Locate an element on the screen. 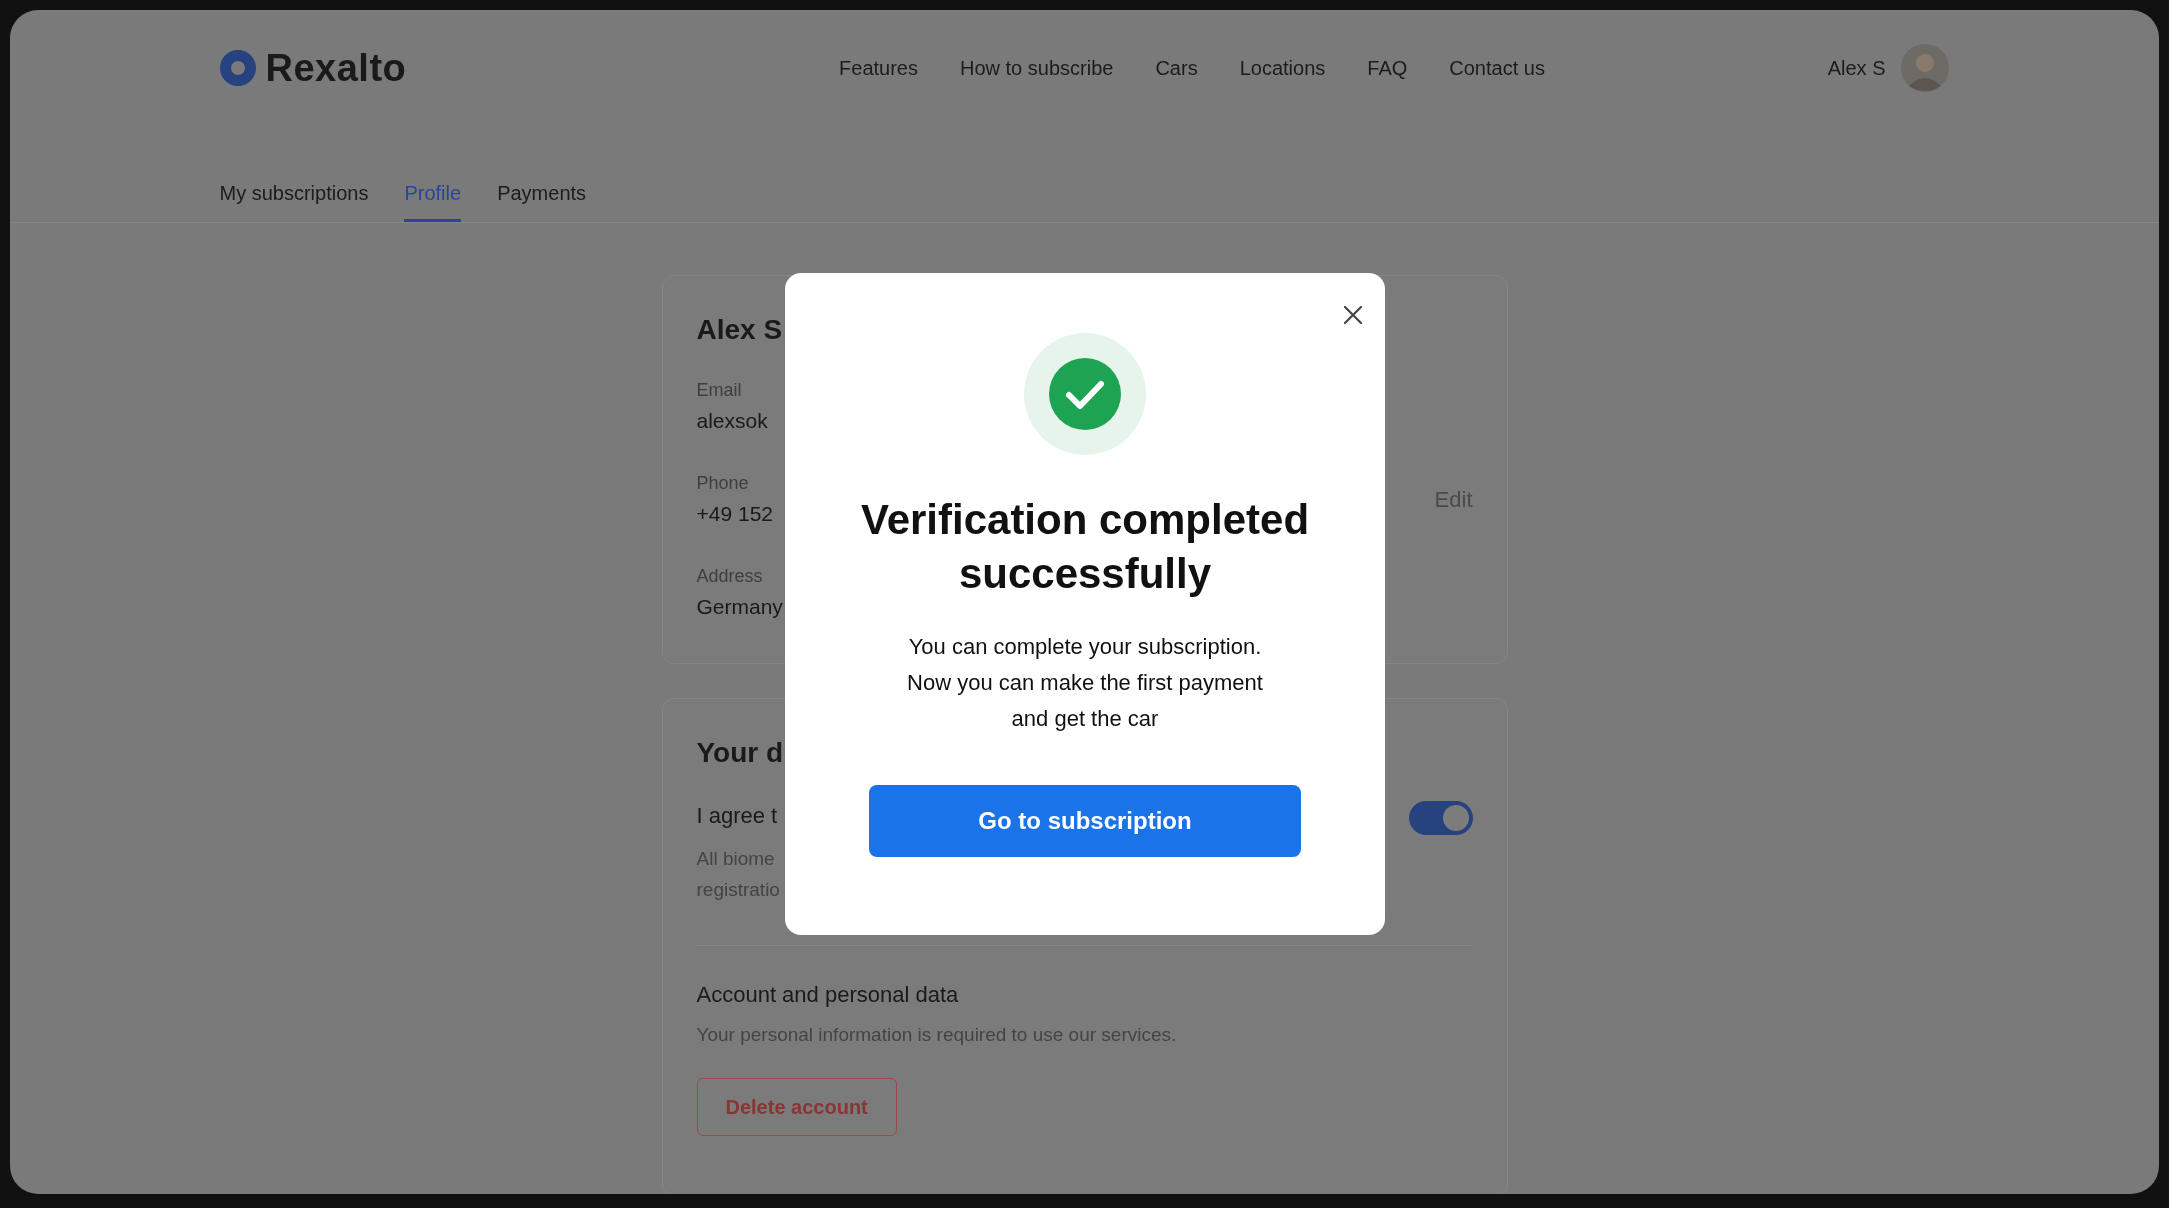 This screenshot has width=2169, height=1208. success-check-icon is located at coordinates (1085, 394).